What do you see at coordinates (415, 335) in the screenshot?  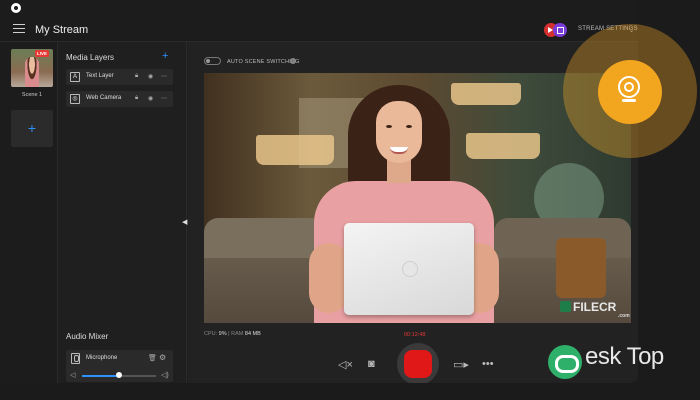 I see `stream-timer: 00:12:48` at bounding box center [415, 335].